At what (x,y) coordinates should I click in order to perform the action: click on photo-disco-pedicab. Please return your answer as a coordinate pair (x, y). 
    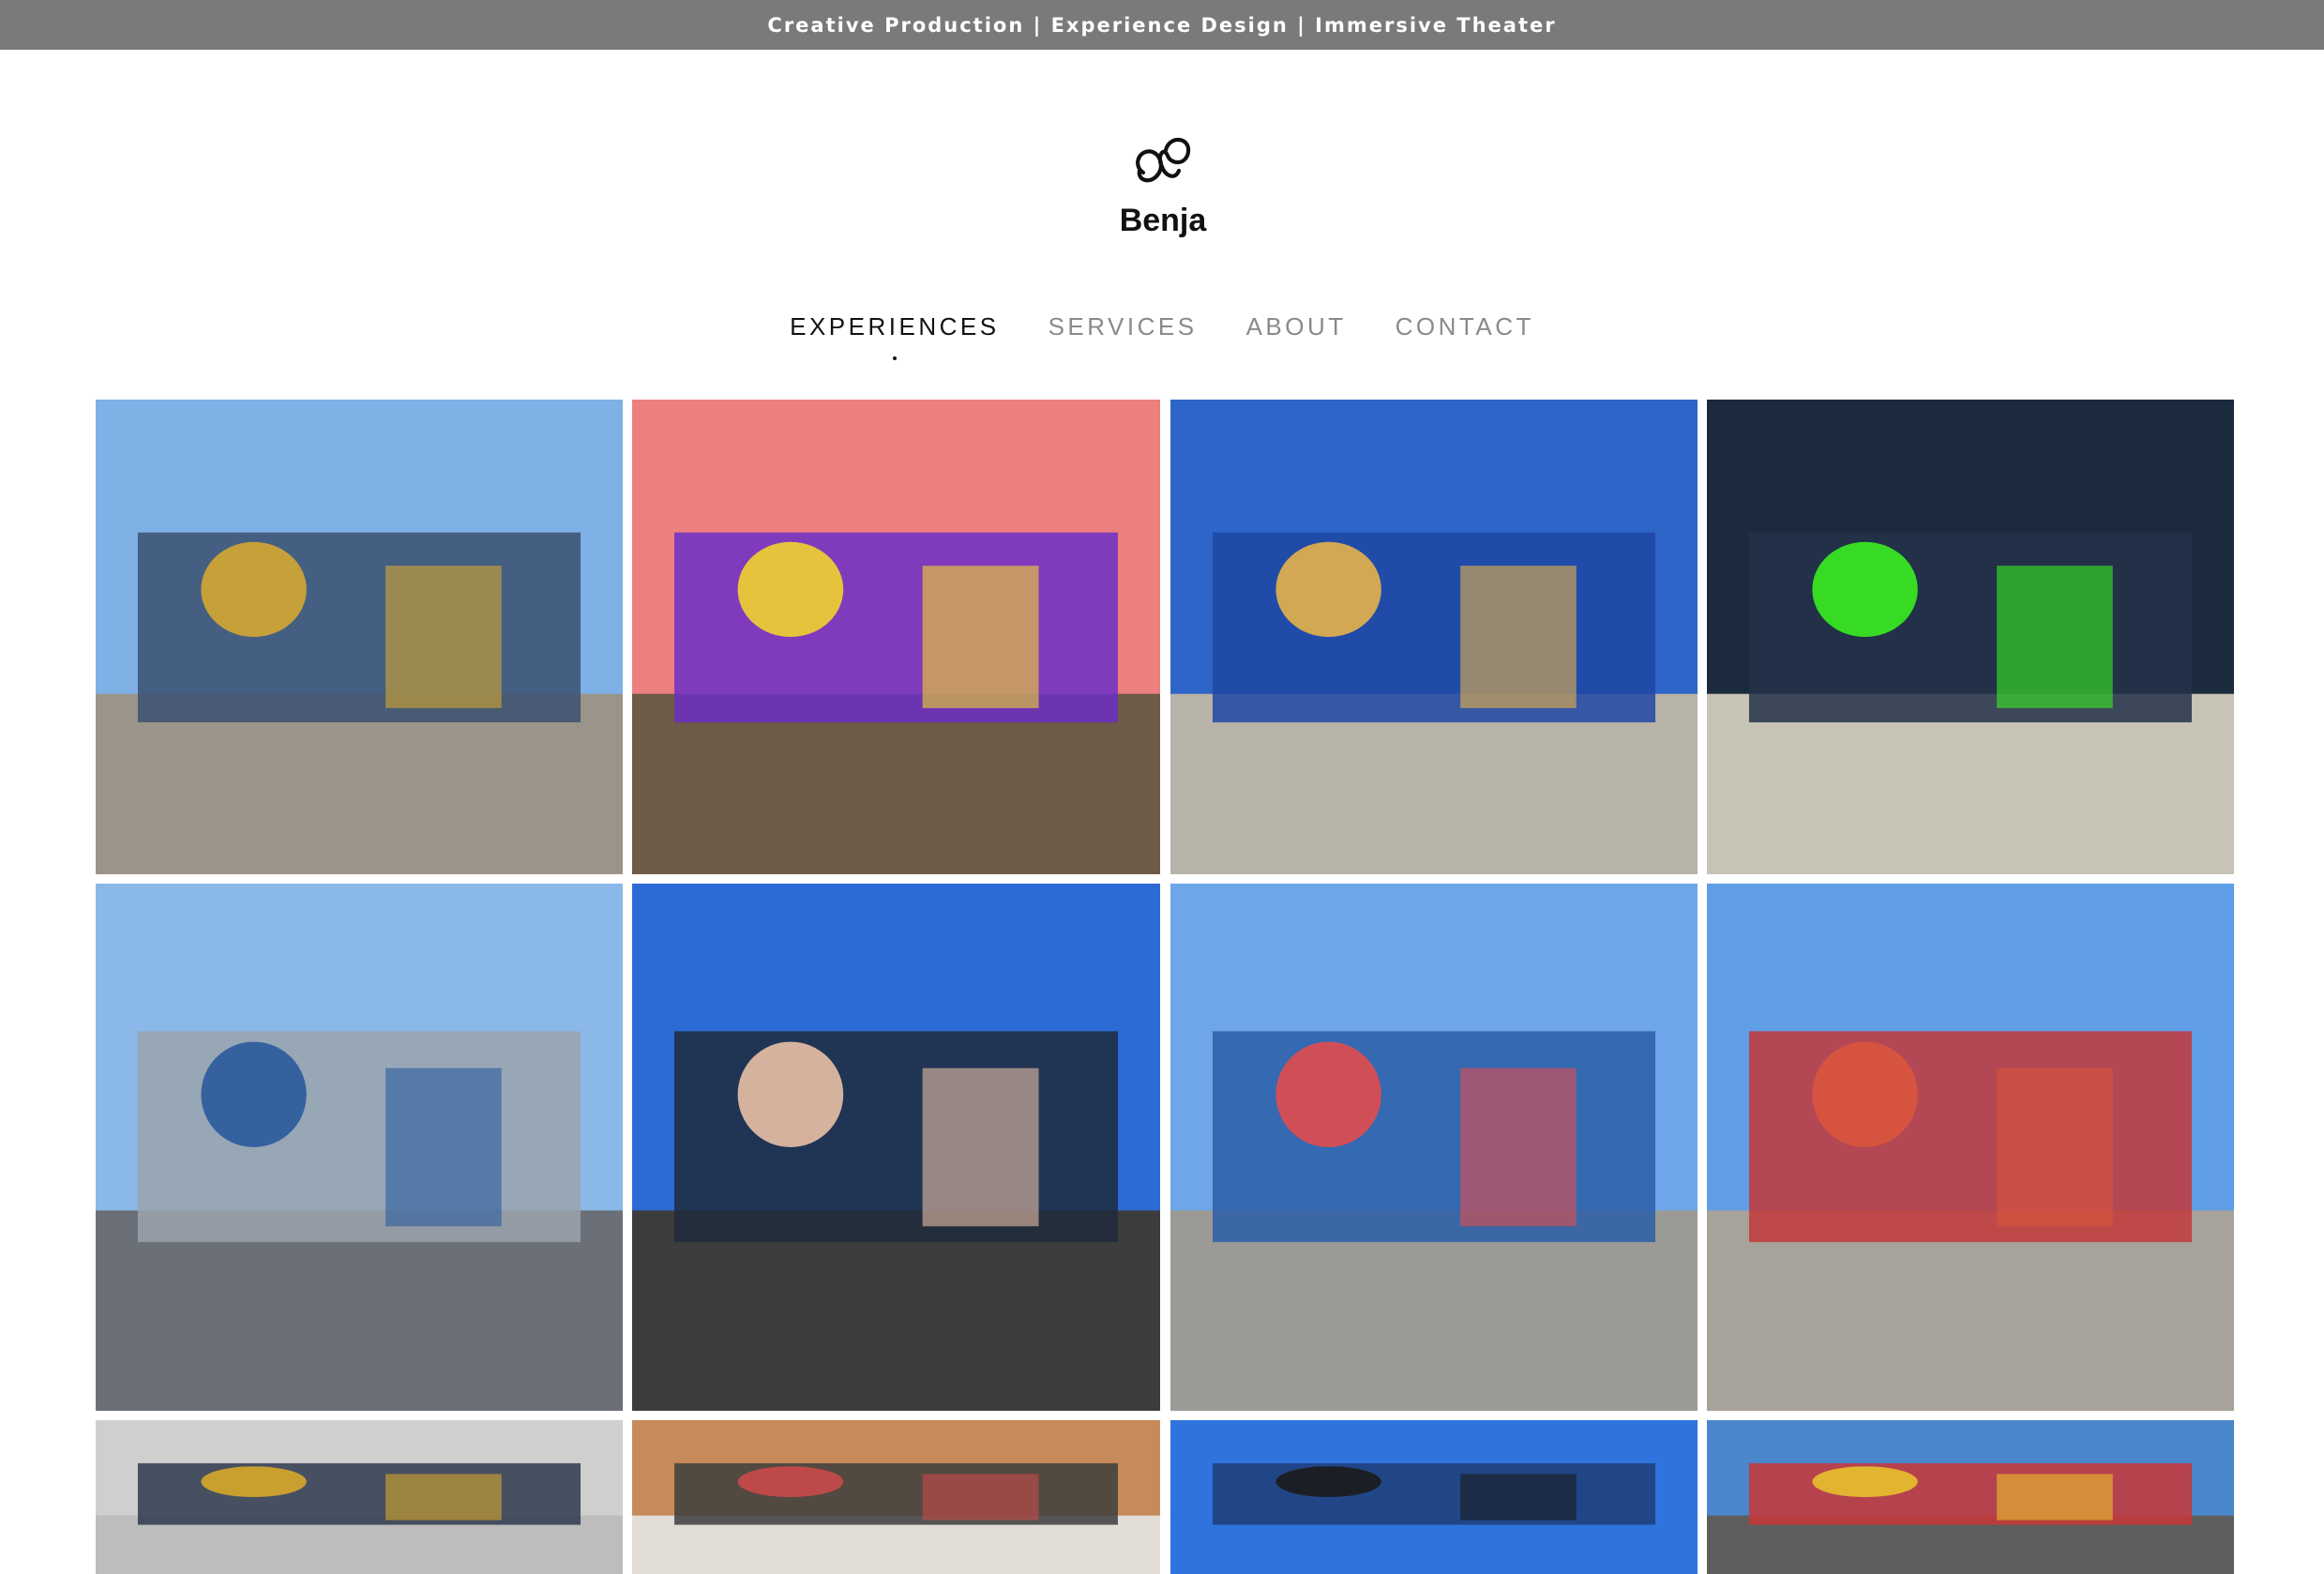
    Looking at the image, I should click on (359, 1148).